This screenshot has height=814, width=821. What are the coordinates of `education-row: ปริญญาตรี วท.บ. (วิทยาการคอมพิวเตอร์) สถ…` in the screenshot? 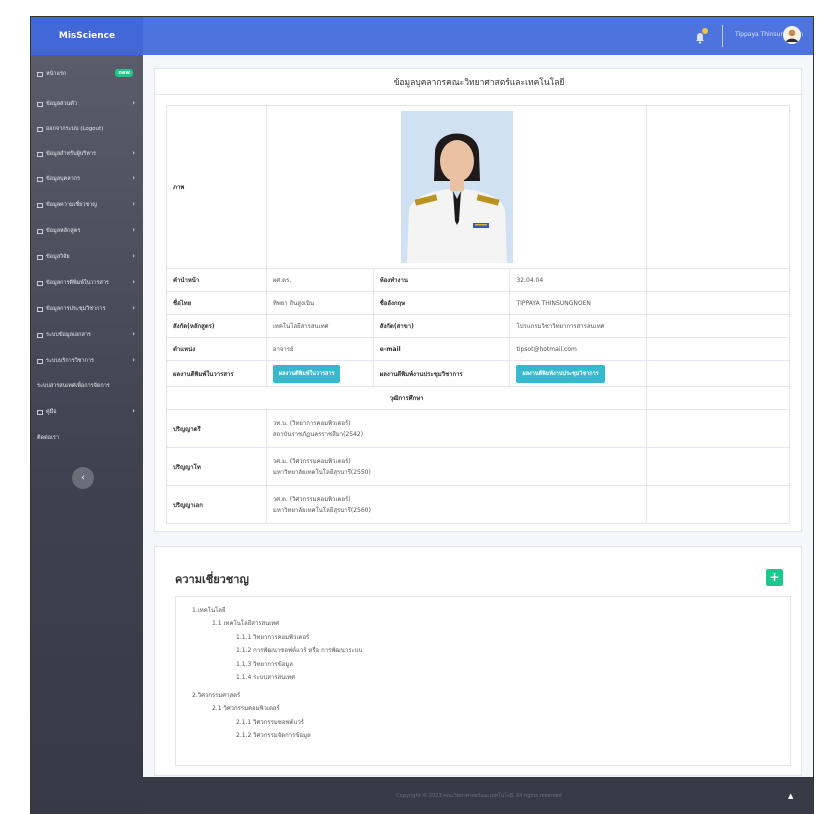 It's located at (478, 428).